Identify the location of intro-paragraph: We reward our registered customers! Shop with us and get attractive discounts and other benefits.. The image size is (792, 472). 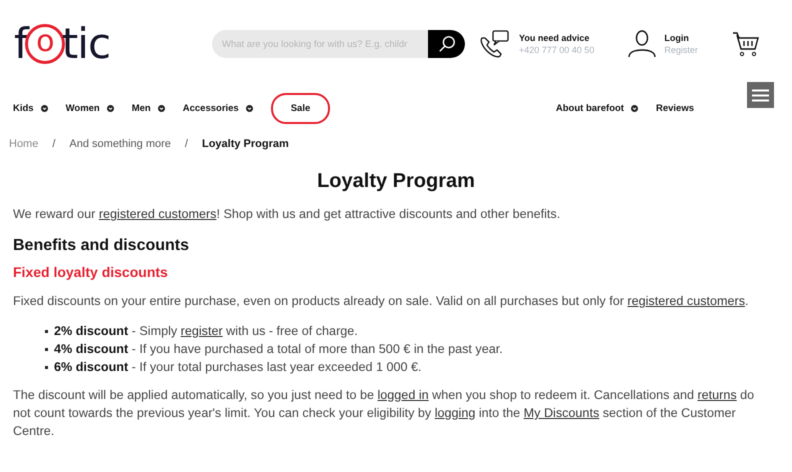
(287, 214).